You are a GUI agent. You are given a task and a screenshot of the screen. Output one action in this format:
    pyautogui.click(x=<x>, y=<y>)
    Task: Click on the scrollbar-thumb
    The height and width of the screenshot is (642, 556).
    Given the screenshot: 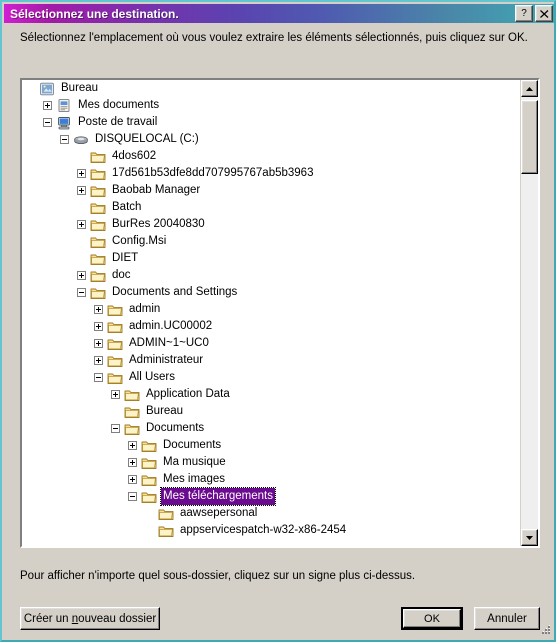 What is the action you would take?
    pyautogui.click(x=529, y=137)
    